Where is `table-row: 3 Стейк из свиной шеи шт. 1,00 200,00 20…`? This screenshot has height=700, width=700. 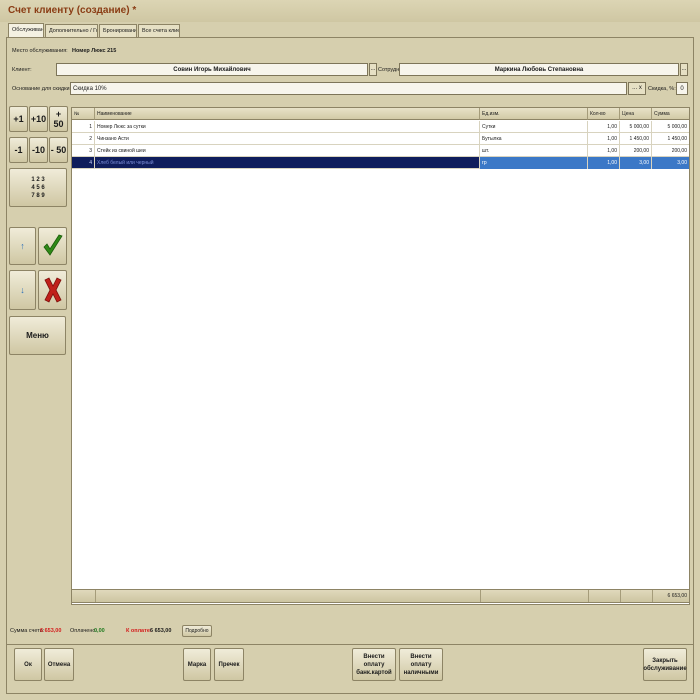 table-row: 3 Стейк из свиной шеи шт. 1,00 200,00 20… is located at coordinates (380, 151).